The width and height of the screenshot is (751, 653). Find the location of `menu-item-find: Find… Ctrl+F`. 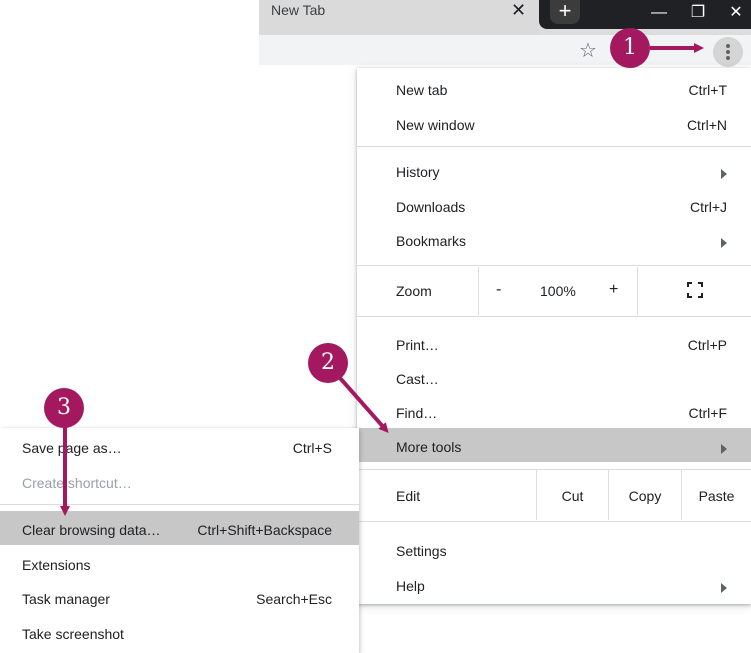

menu-item-find: Find… Ctrl+F is located at coordinates (554, 411).